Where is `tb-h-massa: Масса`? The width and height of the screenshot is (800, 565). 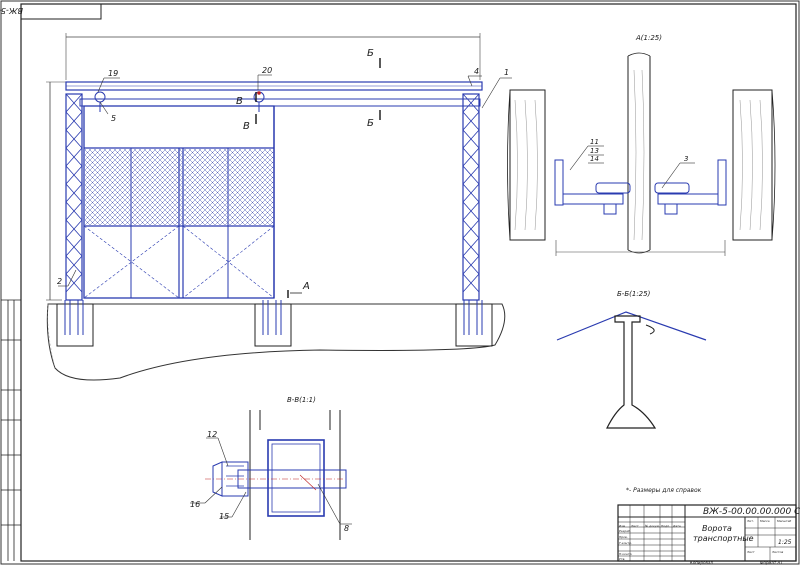
tb-h-massa: Масса is located at coordinates (765, 521).